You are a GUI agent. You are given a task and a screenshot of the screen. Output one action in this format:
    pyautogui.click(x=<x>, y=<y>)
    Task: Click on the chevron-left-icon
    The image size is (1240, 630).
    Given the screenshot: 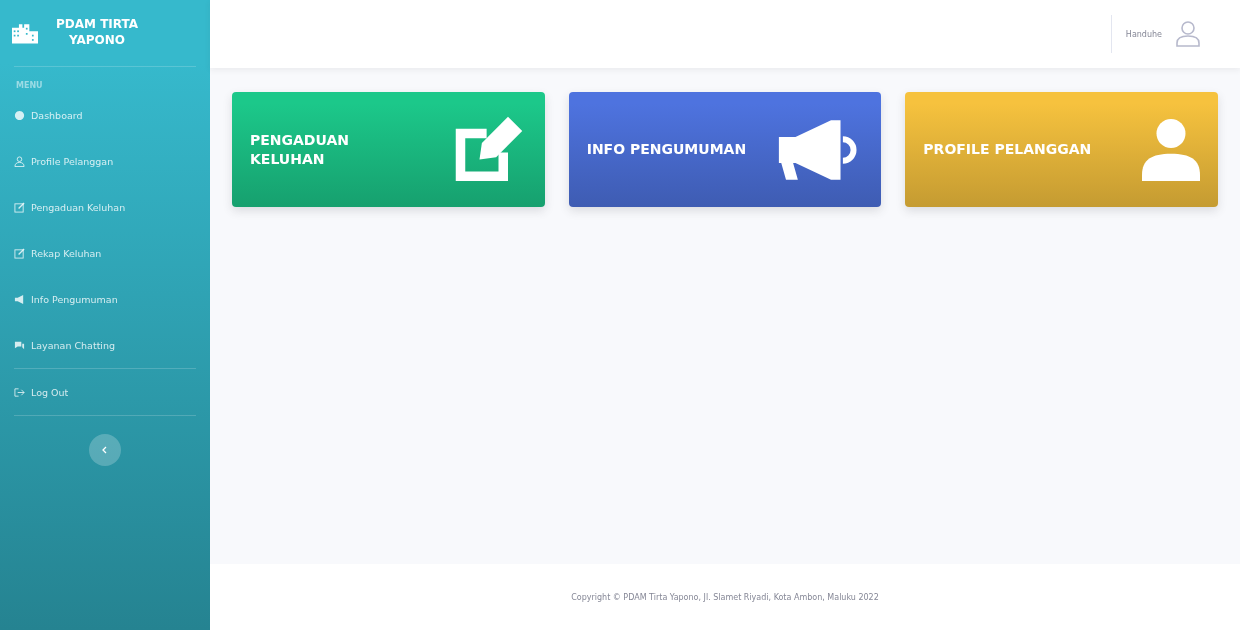 What is the action you would take?
    pyautogui.click(x=105, y=450)
    